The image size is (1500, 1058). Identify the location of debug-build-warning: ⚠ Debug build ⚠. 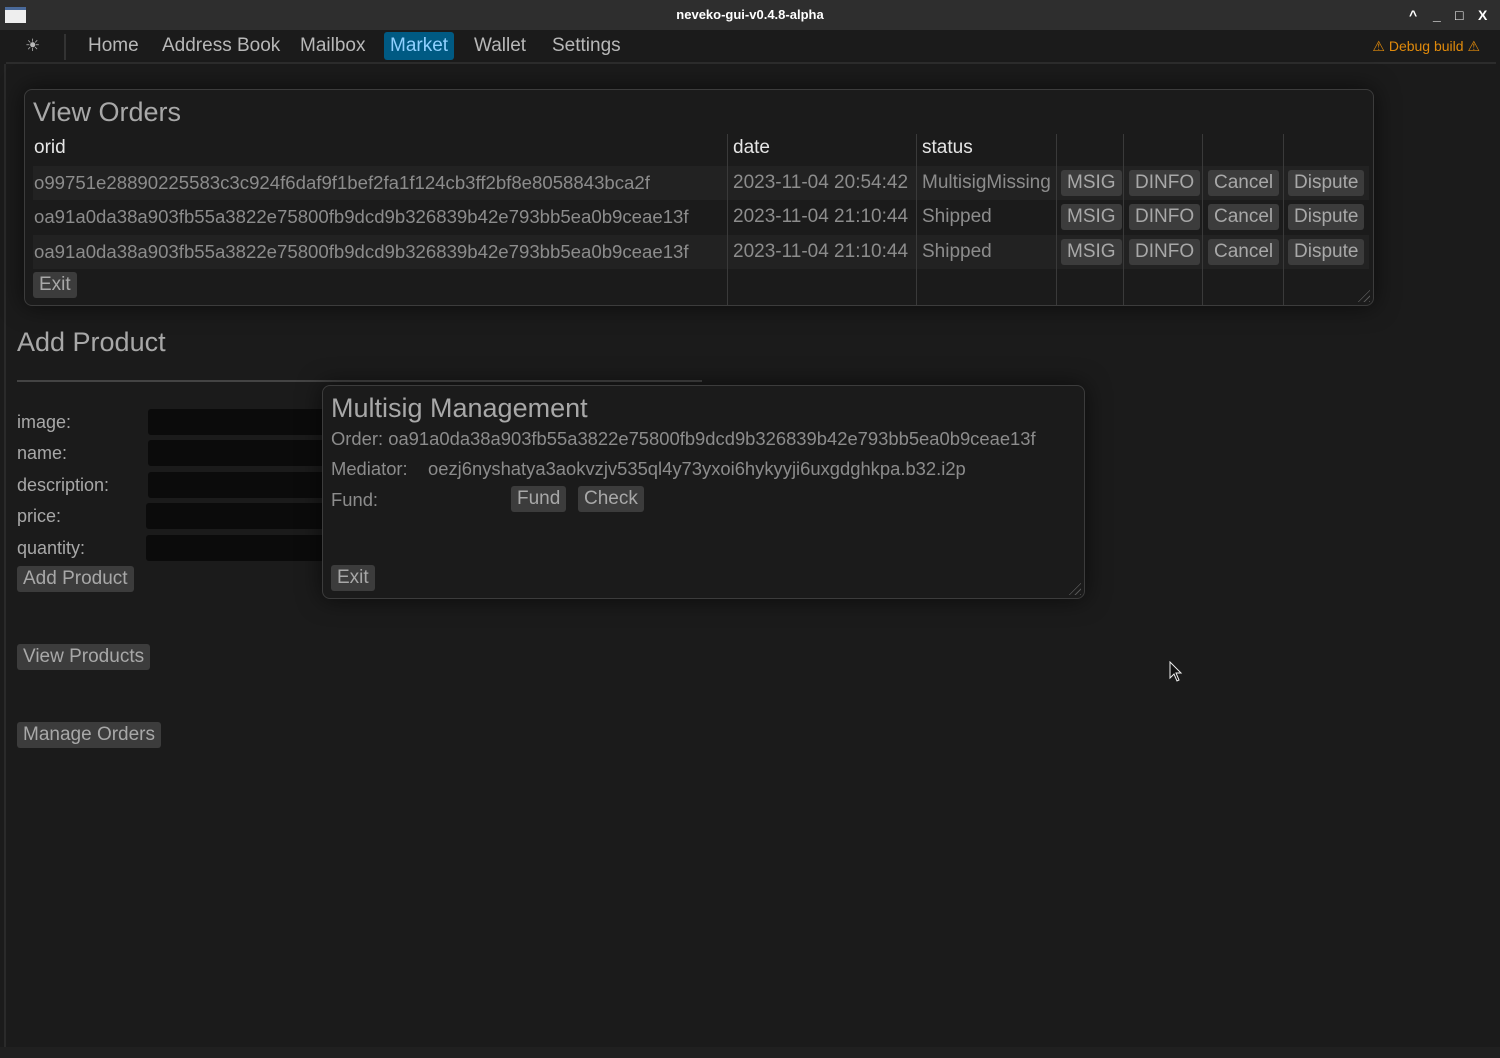
(1426, 46).